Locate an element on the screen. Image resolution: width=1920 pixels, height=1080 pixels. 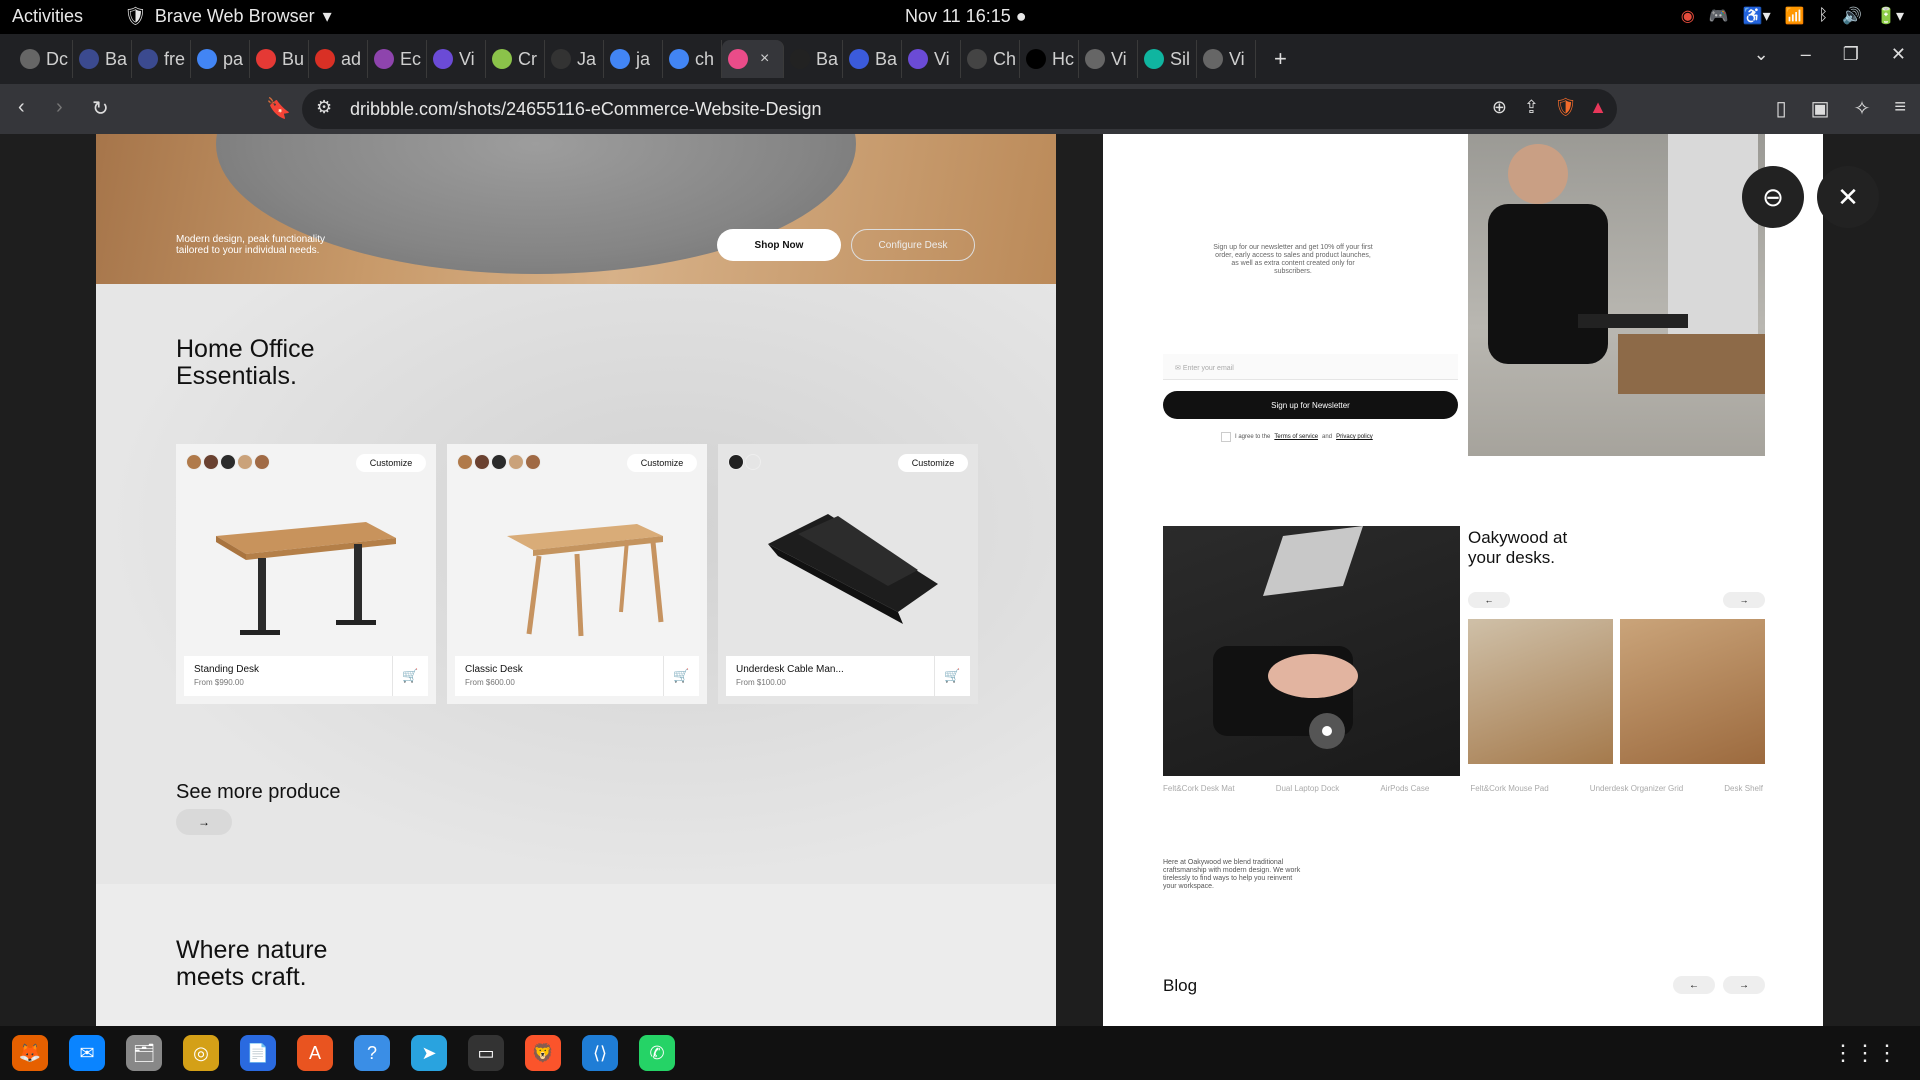
discord-icon: 🎮 is located at coordinates (1719, 16).